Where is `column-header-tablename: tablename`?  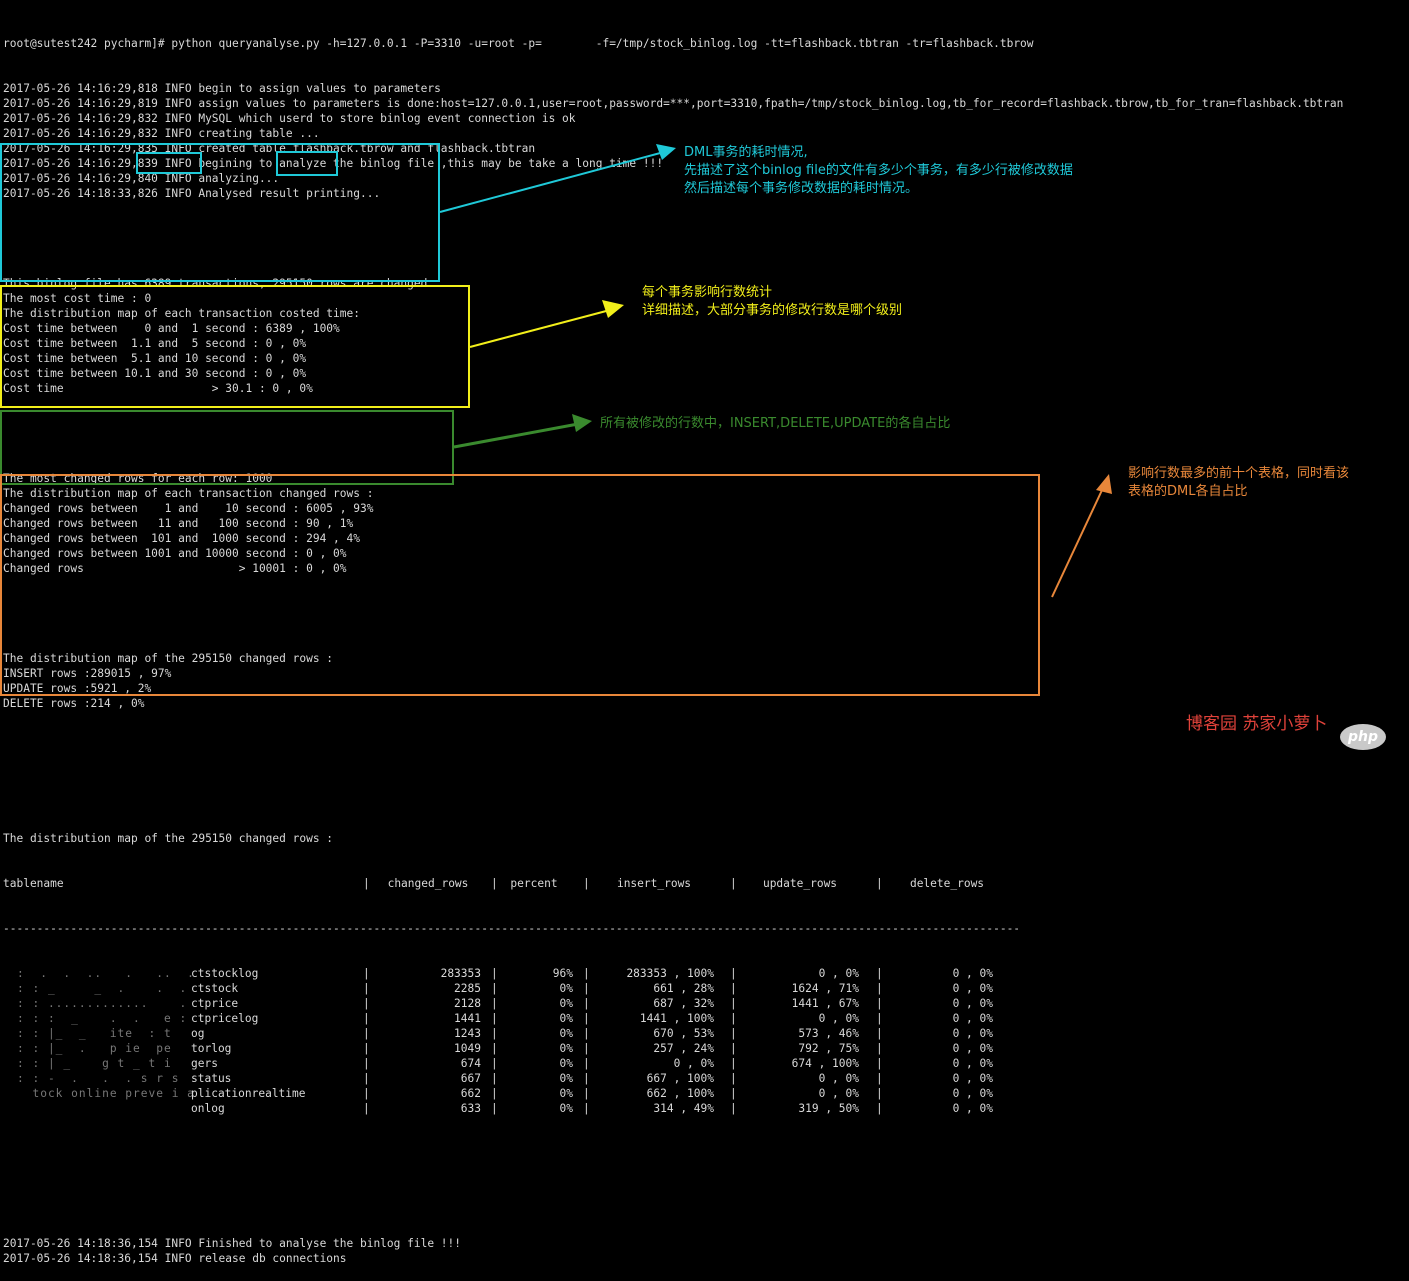
column-header-tablename: tablename is located at coordinates (33, 883).